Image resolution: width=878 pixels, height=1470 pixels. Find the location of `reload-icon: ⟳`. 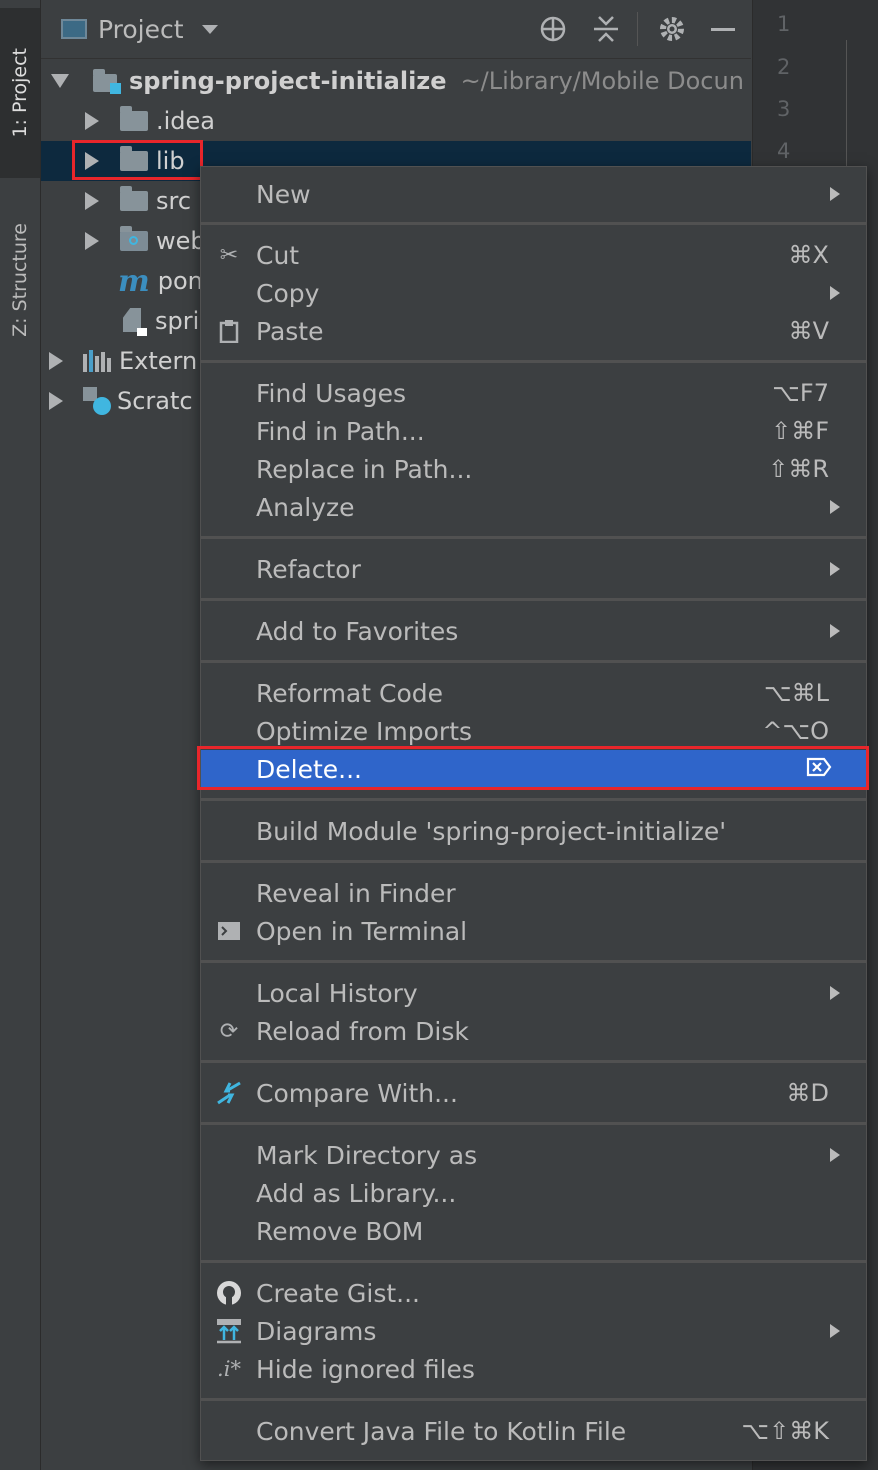

reload-icon: ⟳ is located at coordinates (229, 1031).